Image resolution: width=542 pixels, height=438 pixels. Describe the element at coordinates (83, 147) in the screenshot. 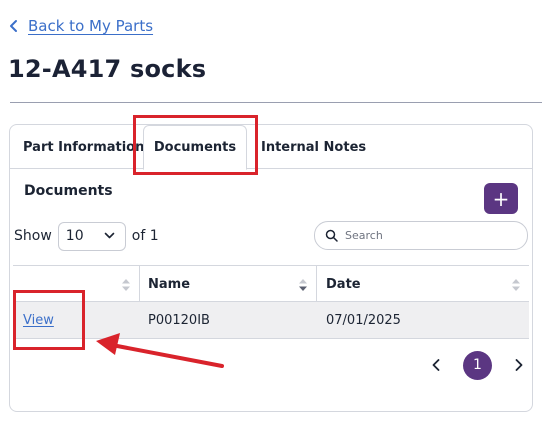

I see `tab-part-information: Part Information` at that location.